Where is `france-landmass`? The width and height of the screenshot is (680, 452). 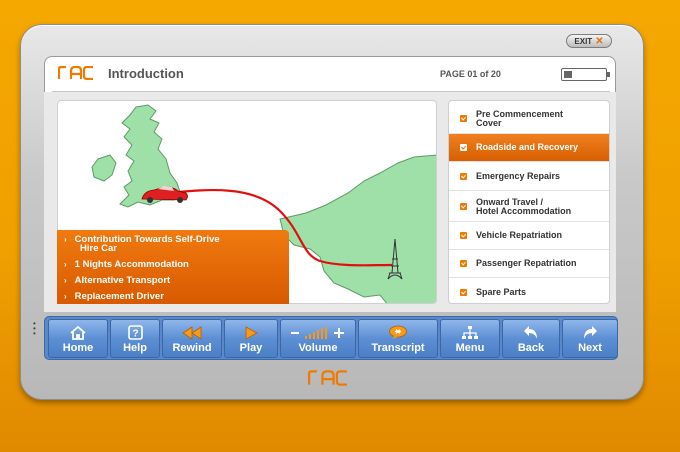
france-landmass is located at coordinates (357, 228).